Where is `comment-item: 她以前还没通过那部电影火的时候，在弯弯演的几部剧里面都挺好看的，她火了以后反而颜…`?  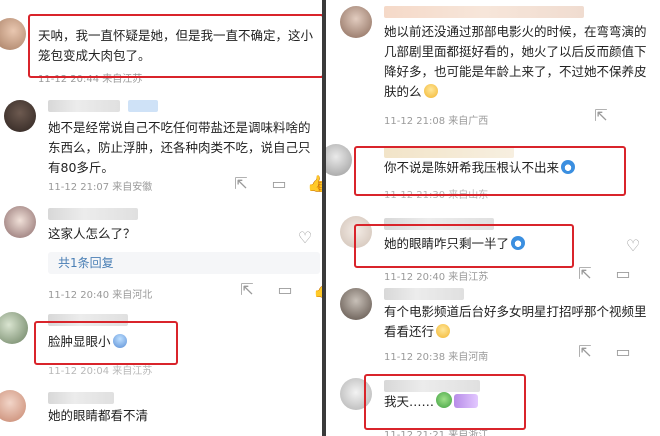
comment-item: 她以前还没通过那部电影火的时候，在弯弯演的几部剧里面都挺好看的，她火了以后反而颜… is located at coordinates (493, 63).